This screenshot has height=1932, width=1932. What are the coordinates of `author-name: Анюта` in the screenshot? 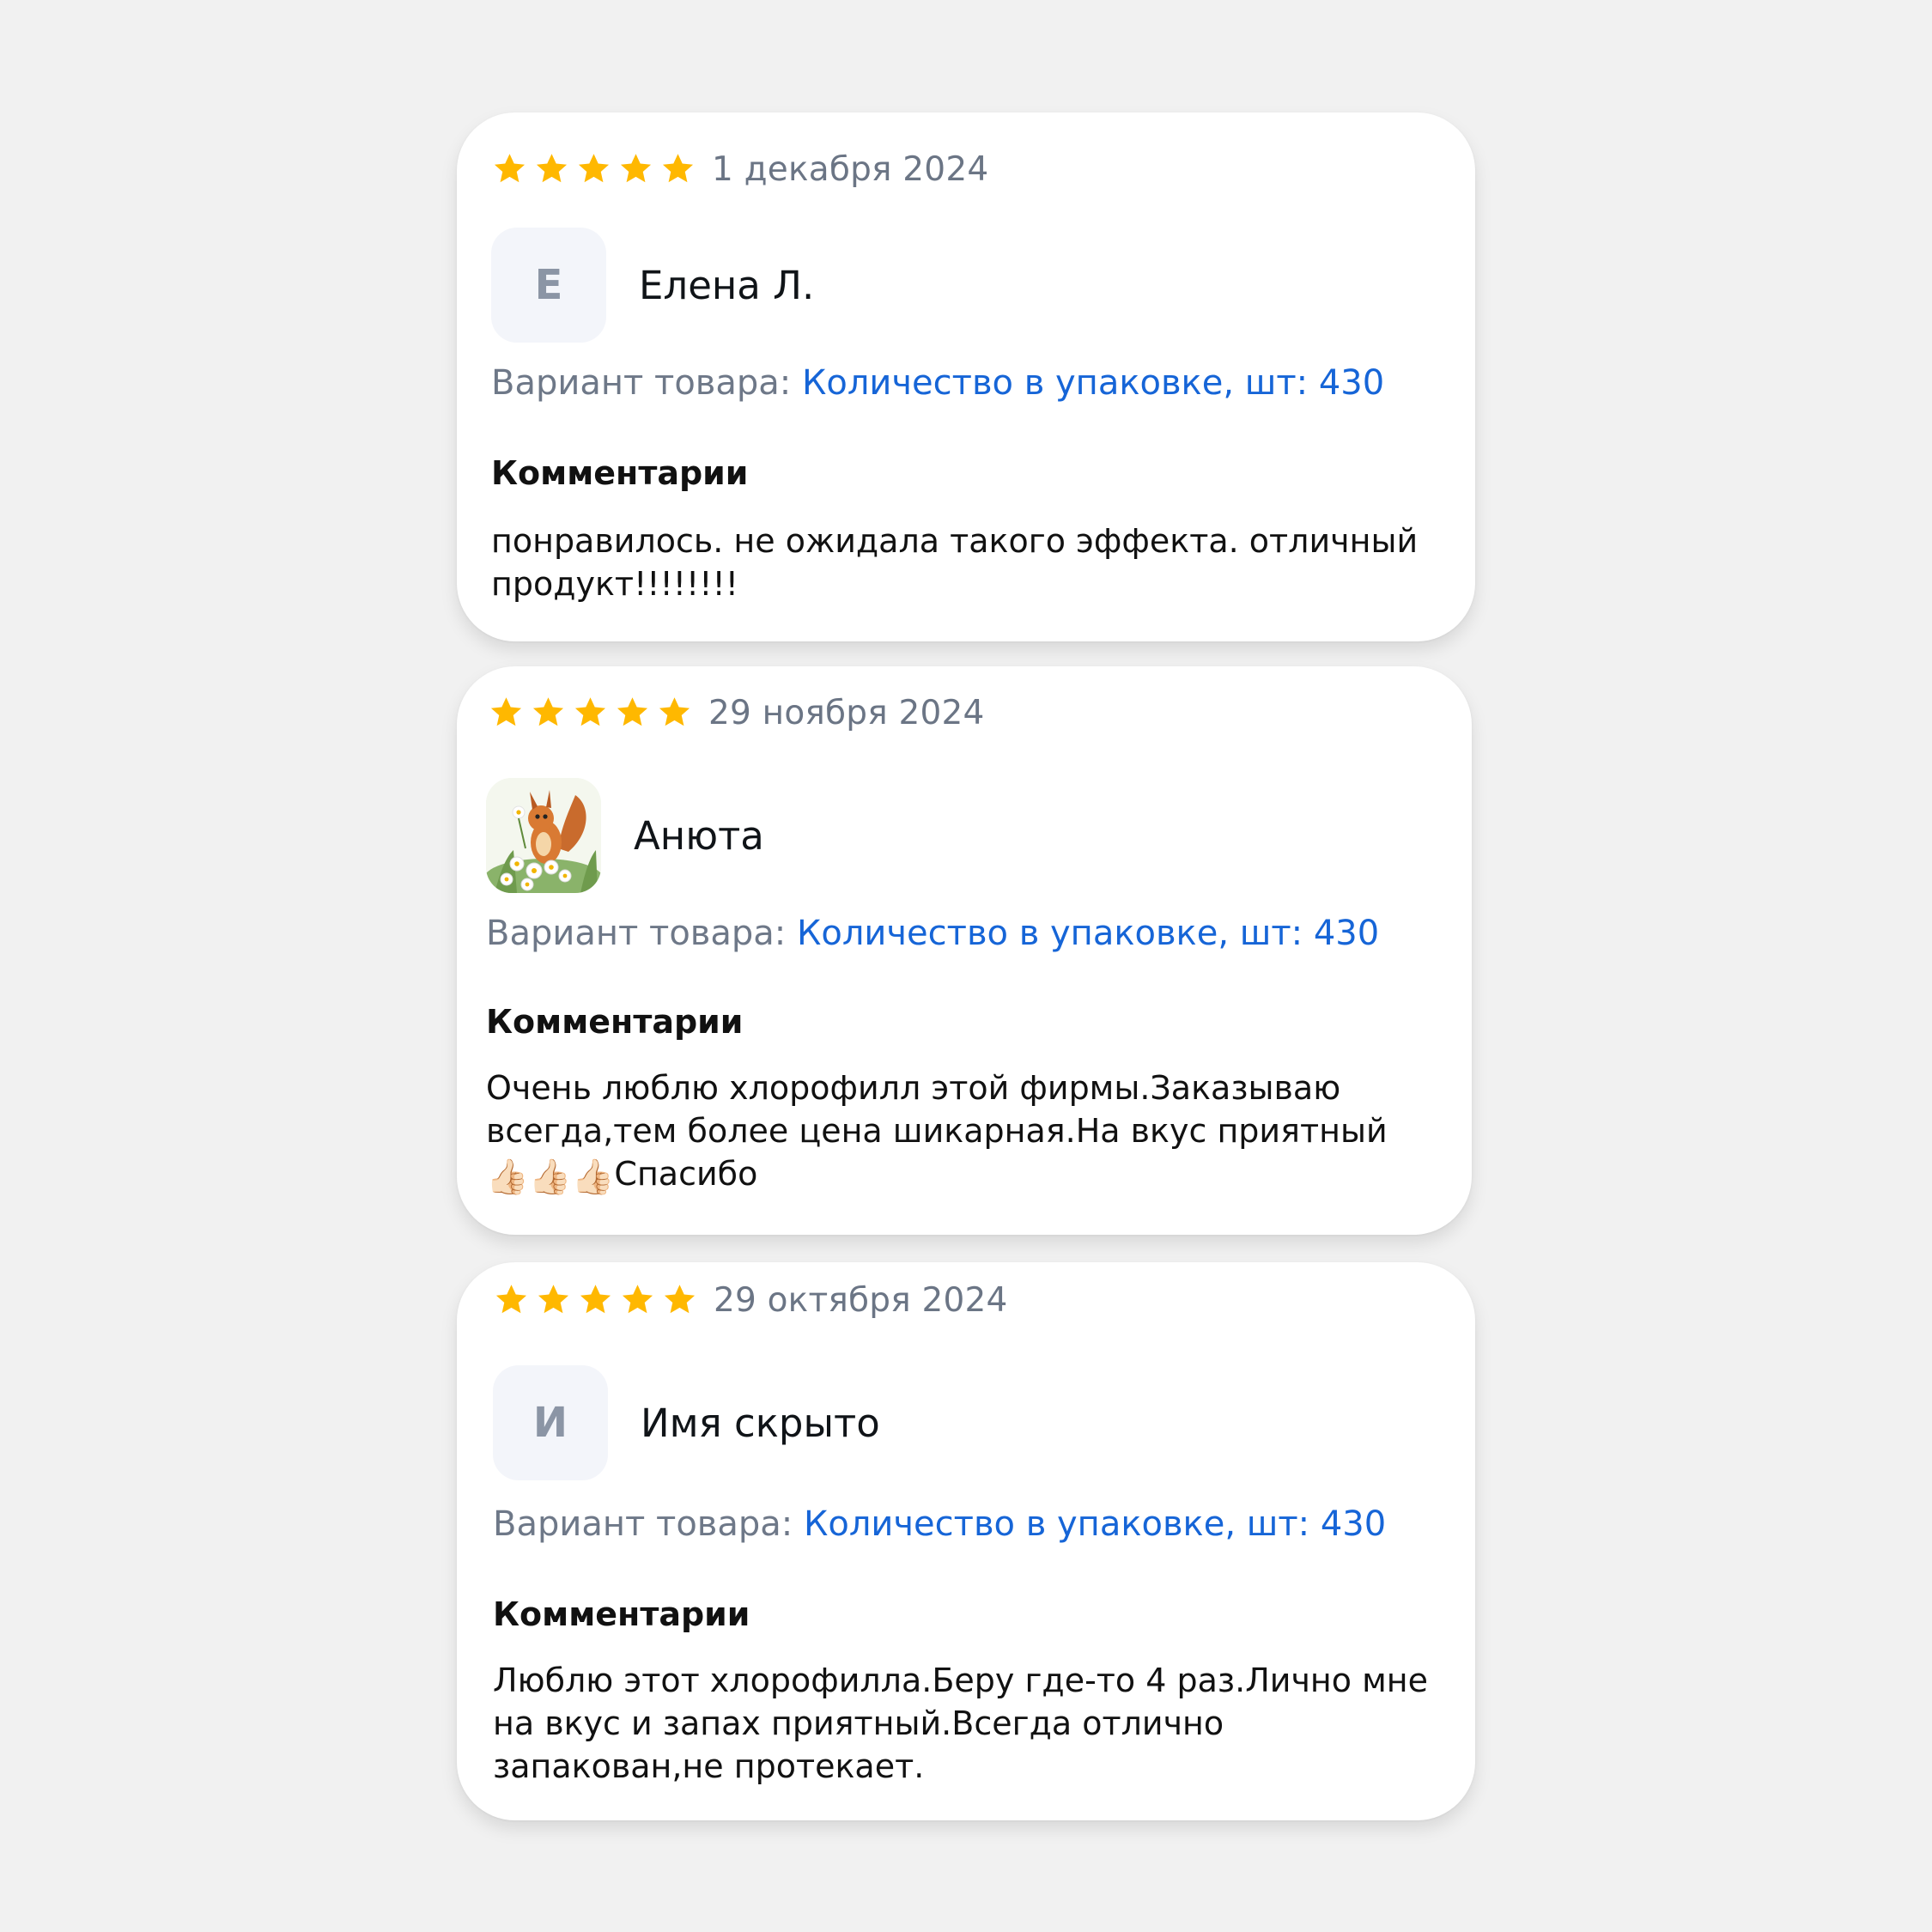 It's located at (699, 835).